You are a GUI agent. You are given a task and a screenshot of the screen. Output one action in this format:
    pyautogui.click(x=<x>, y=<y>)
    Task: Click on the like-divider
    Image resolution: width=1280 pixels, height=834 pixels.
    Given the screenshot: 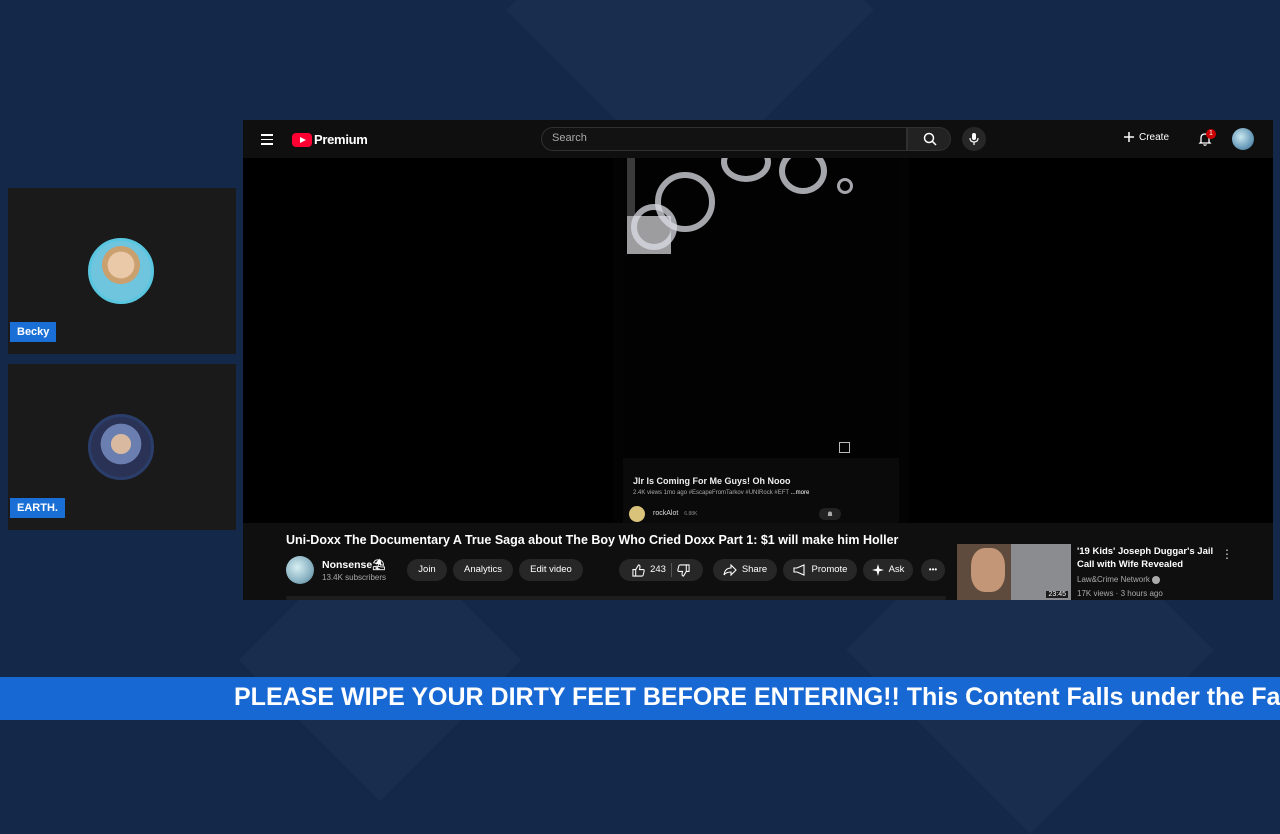 What is the action you would take?
    pyautogui.click(x=671, y=570)
    